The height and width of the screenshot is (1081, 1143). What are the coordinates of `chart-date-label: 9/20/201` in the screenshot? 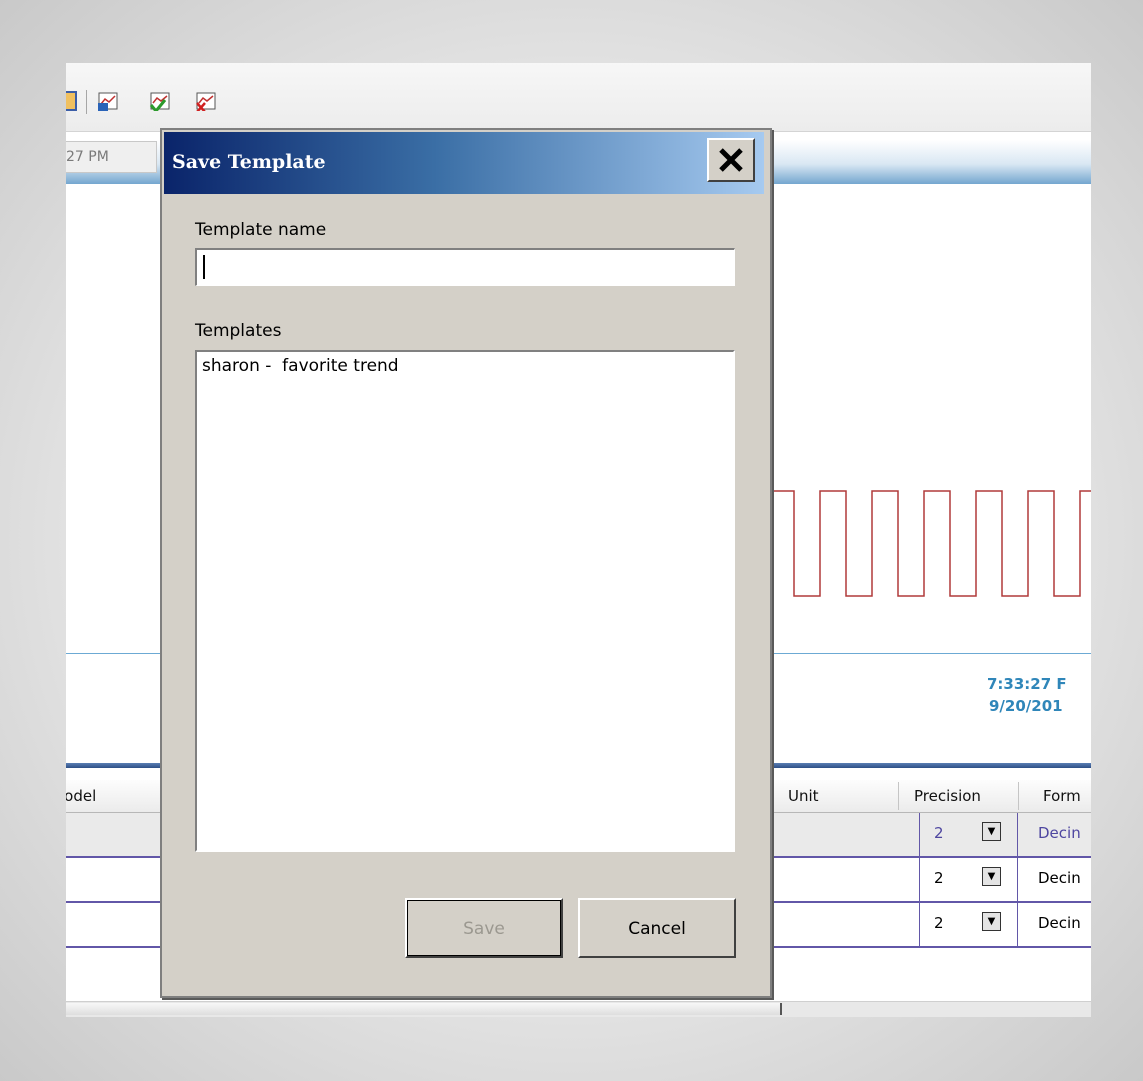 It's located at (1026, 706).